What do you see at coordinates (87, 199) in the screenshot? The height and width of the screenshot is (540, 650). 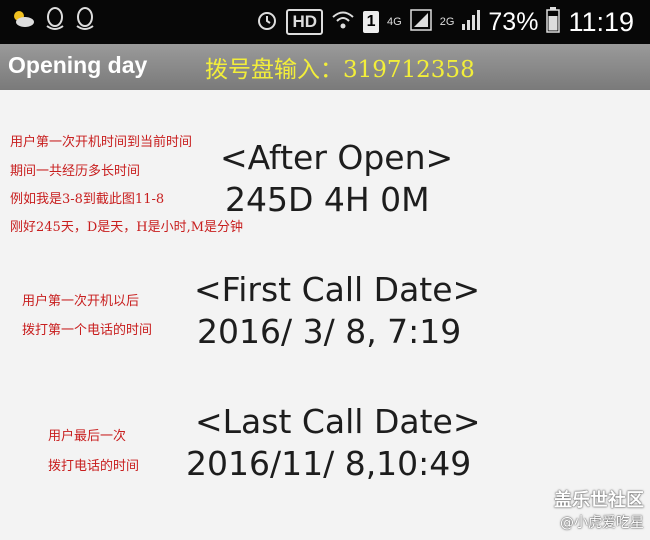 I see `annotation-note: 例如我是3-8到截此图11-8` at bounding box center [87, 199].